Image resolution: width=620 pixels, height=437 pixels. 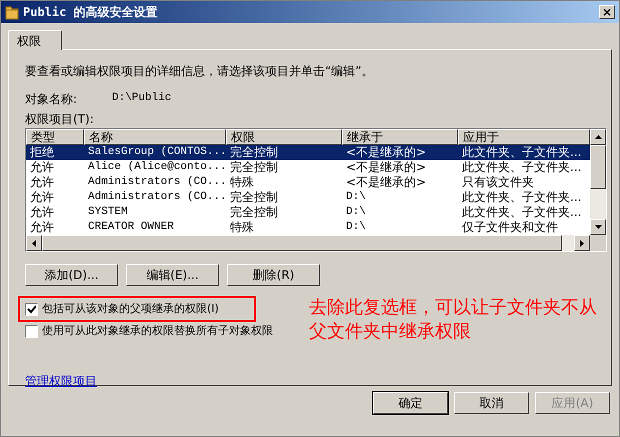 What do you see at coordinates (607, 12) in the screenshot?
I see `close-button: ×` at bounding box center [607, 12].